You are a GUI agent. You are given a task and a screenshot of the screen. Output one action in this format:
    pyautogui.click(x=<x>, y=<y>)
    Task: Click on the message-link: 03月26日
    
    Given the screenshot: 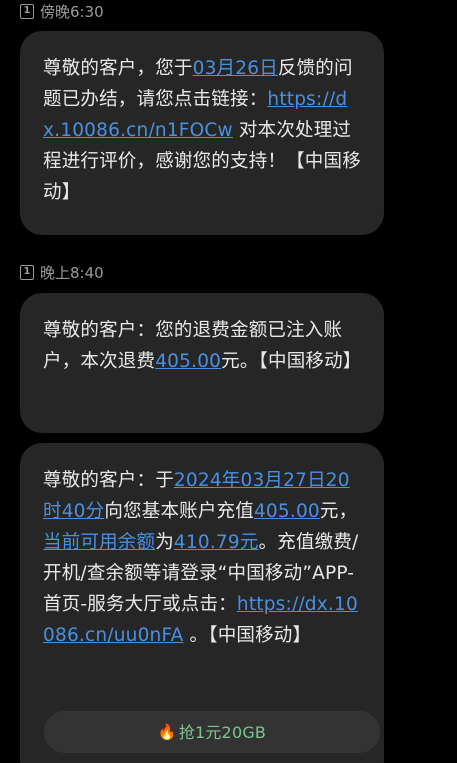 What is the action you would take?
    pyautogui.click(x=235, y=68)
    